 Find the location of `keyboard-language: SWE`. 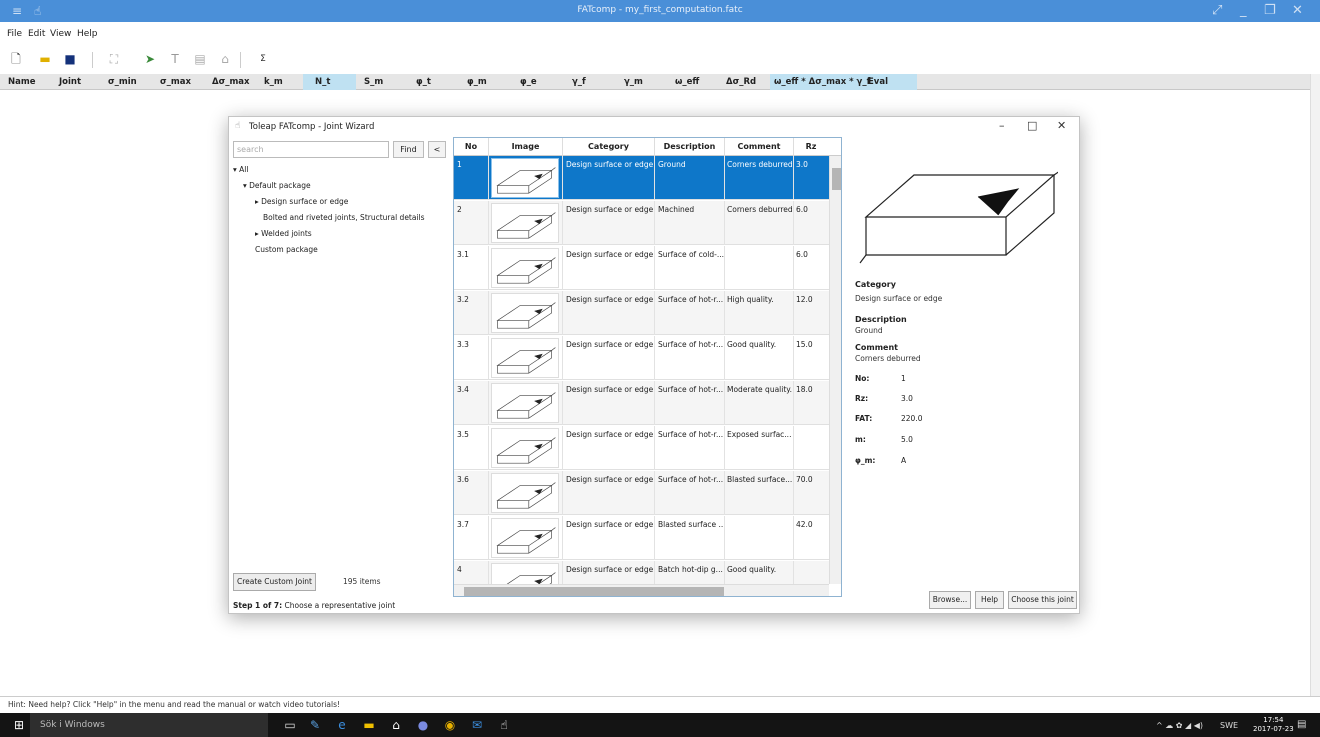

keyboard-language: SWE is located at coordinates (1229, 725).